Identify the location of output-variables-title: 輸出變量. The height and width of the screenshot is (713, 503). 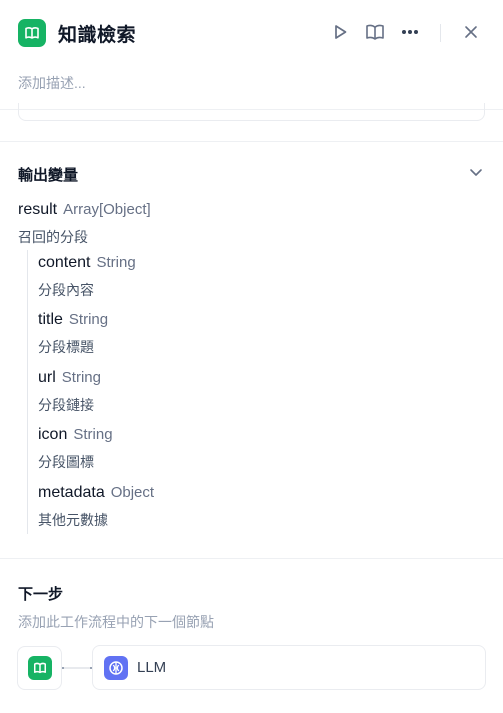
(48, 175).